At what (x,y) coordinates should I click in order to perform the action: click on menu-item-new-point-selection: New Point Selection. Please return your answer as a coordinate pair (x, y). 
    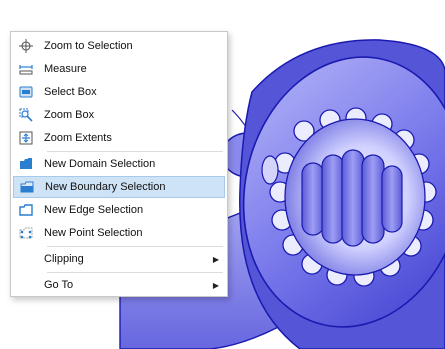
    Looking at the image, I should click on (119, 233).